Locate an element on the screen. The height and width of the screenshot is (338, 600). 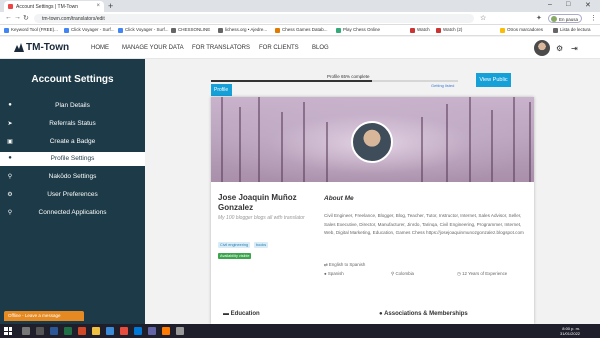
teams-app-icon is located at coordinates (152, 331).